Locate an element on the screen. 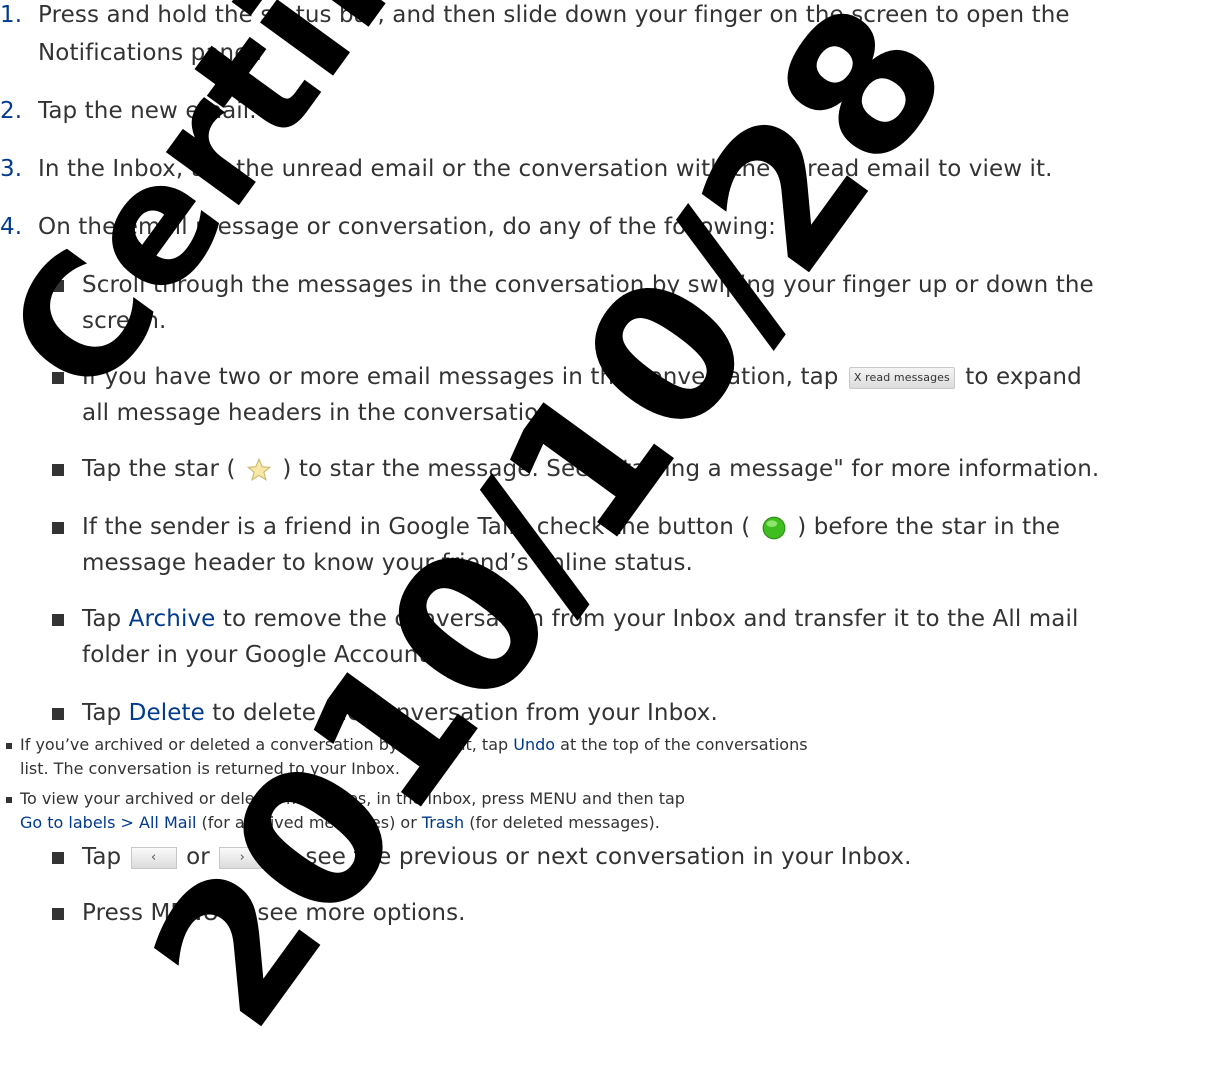 This screenshot has width=1228, height=1065. note-text: (for archived messages) or is located at coordinates (309, 822).